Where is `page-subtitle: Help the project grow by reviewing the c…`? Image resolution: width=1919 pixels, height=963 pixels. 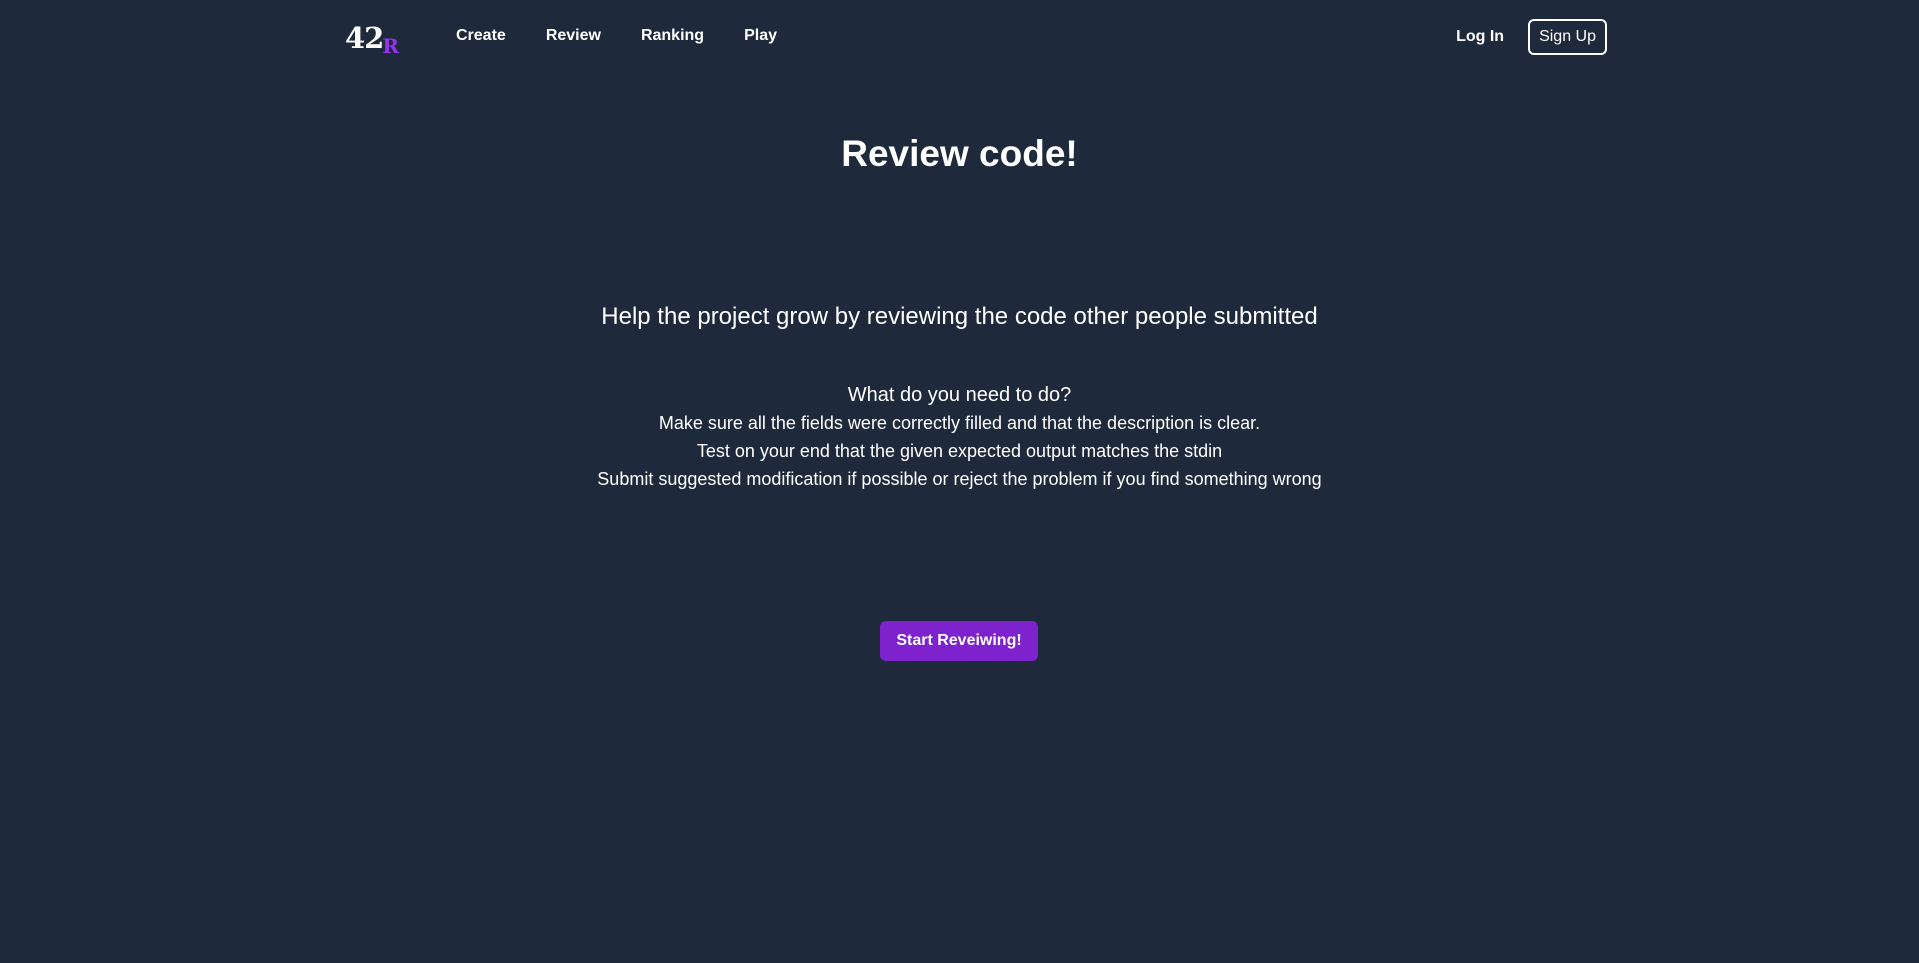 page-subtitle: Help the project grow by reviewing the c… is located at coordinates (959, 316).